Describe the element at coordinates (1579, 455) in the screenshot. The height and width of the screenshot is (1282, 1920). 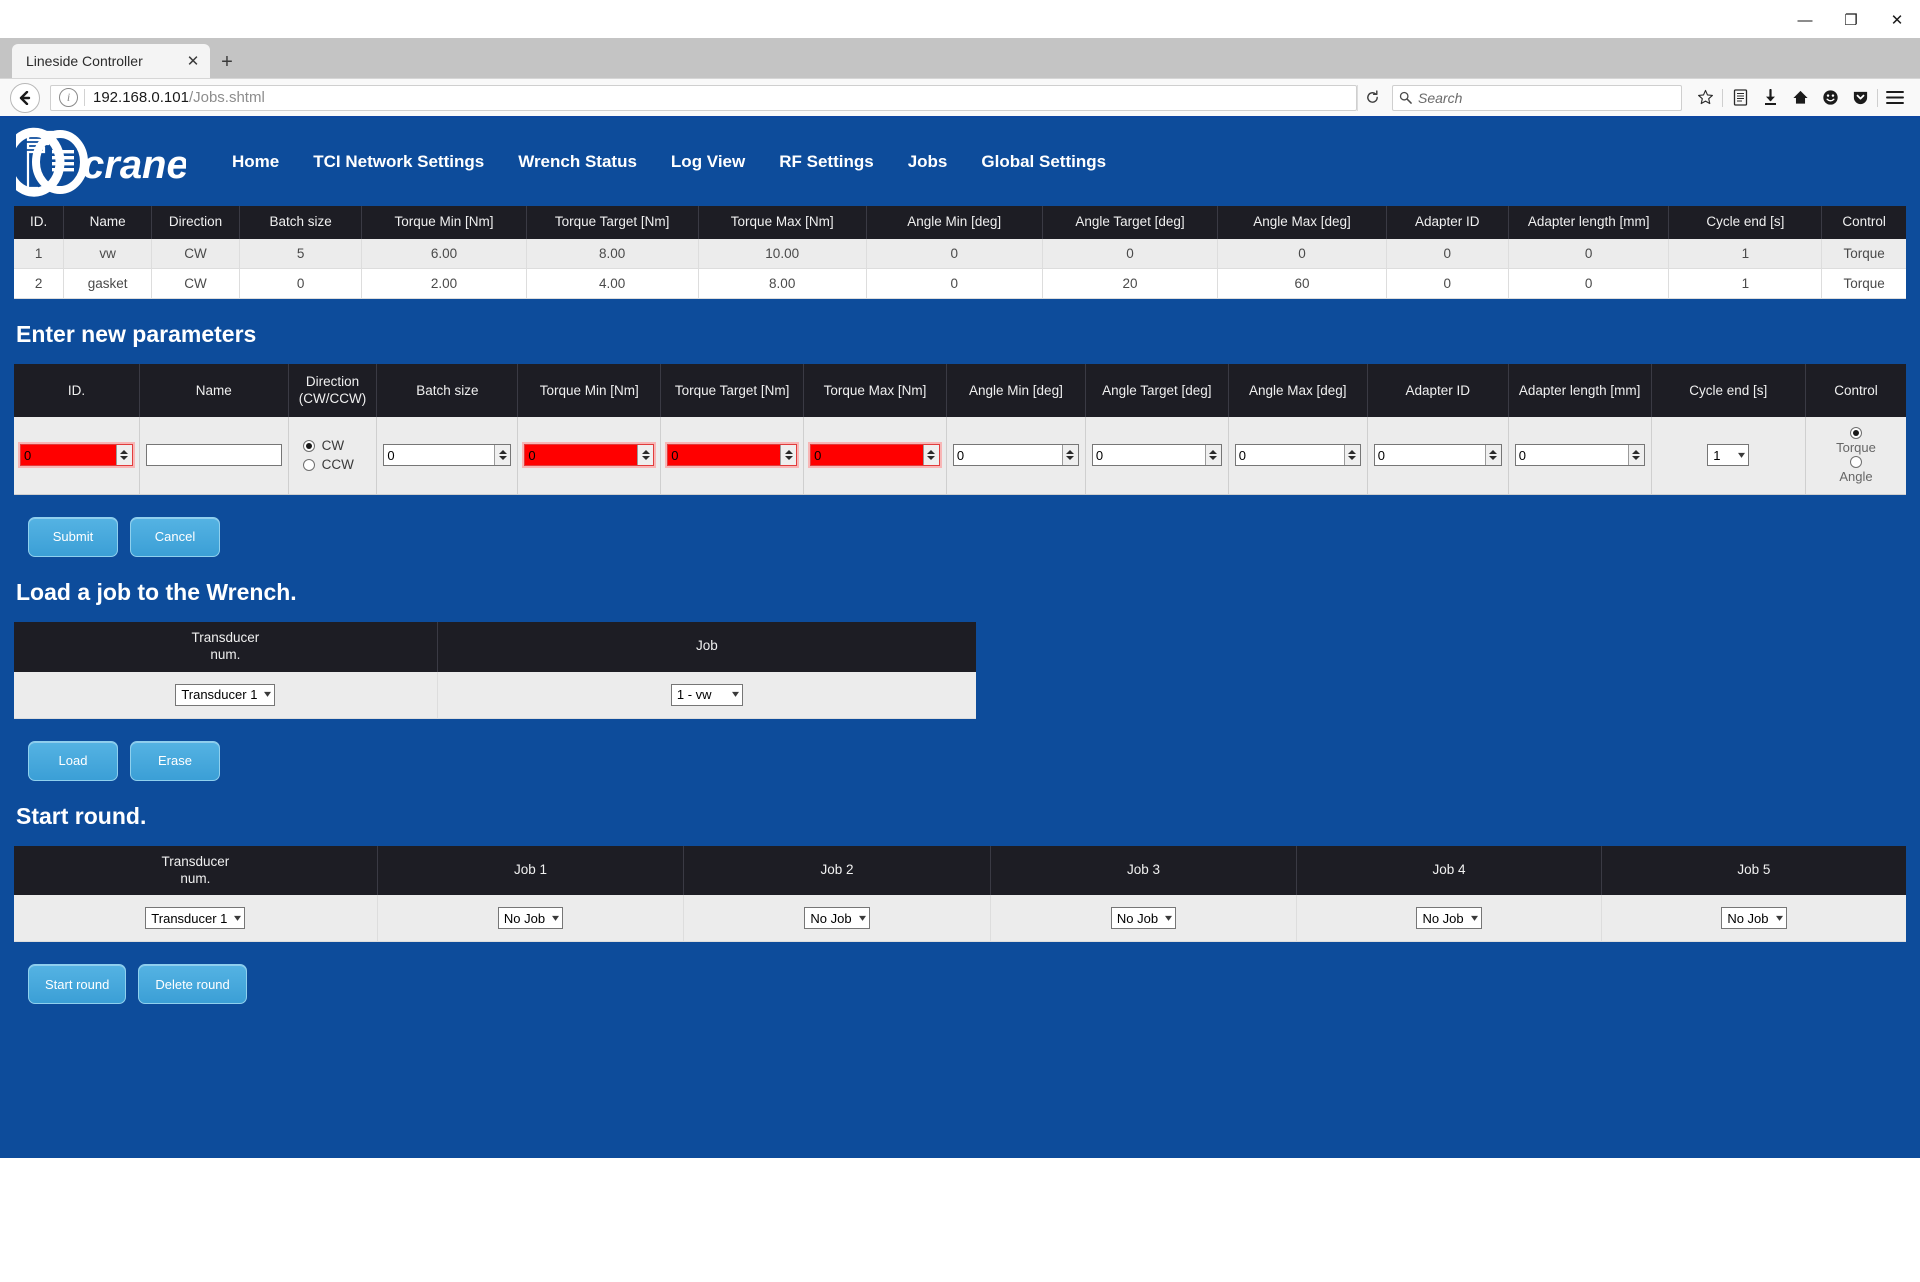
I see `adapter-length-input: 0` at that location.